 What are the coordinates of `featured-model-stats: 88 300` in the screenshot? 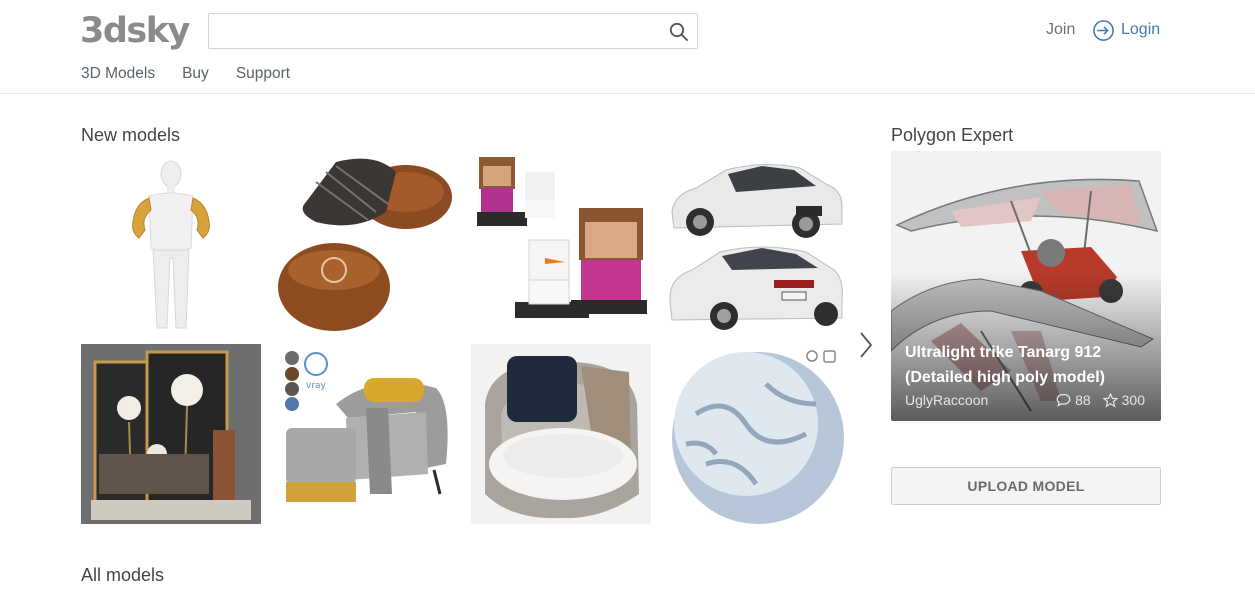 It's located at (1100, 400).